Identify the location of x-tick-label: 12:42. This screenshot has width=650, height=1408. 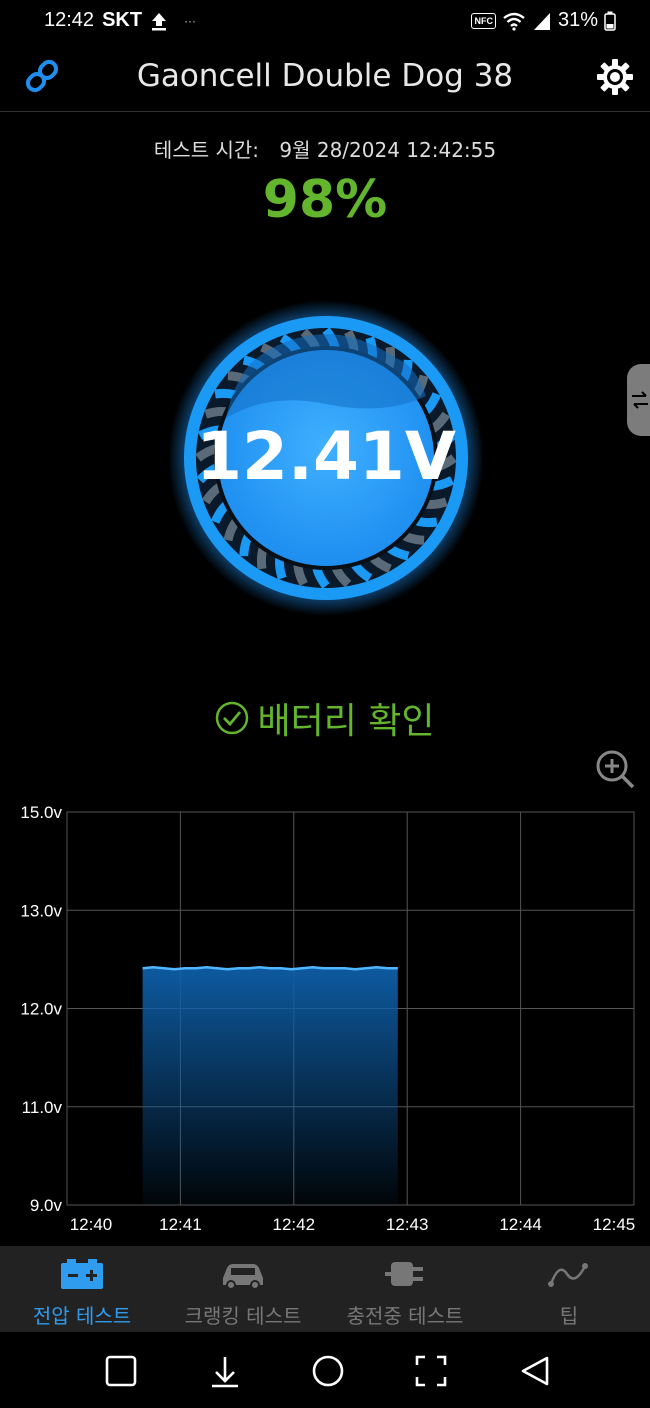
(294, 1224).